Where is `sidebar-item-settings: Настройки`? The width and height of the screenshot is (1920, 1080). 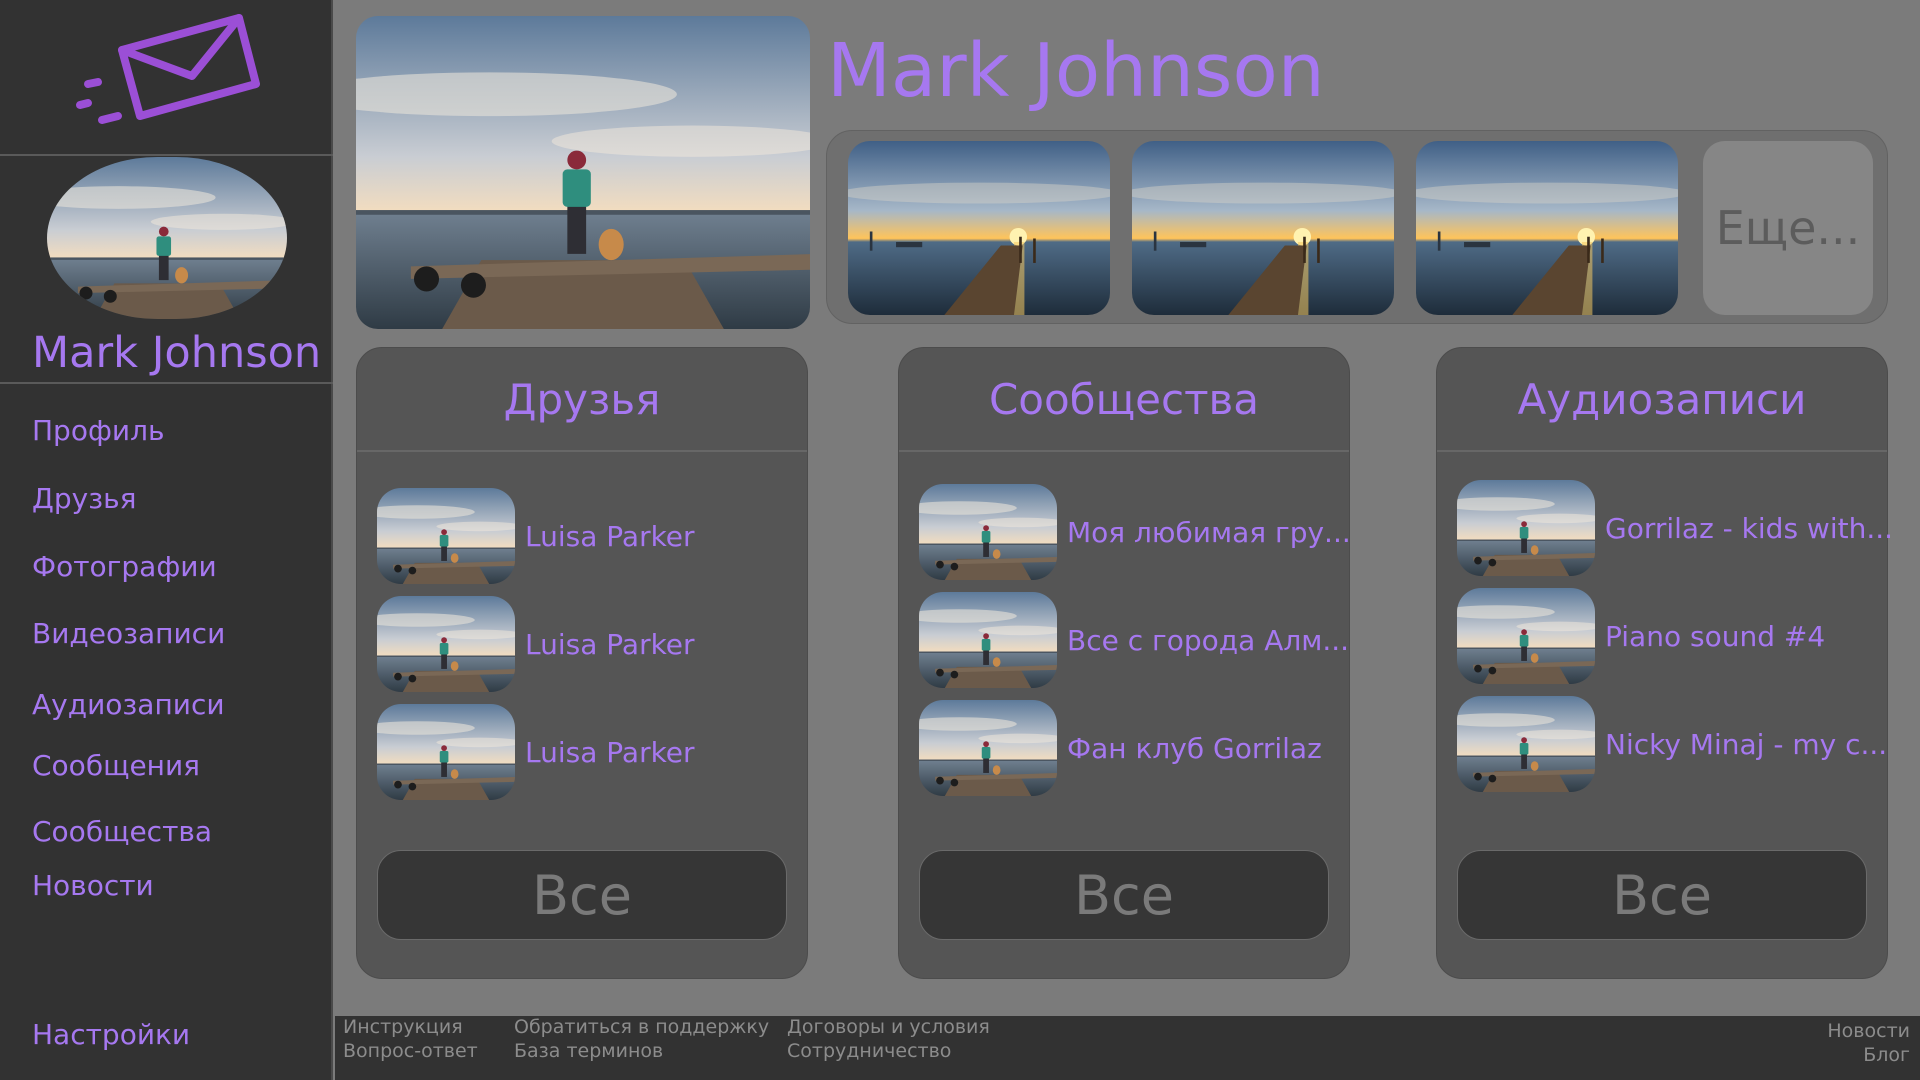
sidebar-item-settings: Настройки is located at coordinates (111, 1034).